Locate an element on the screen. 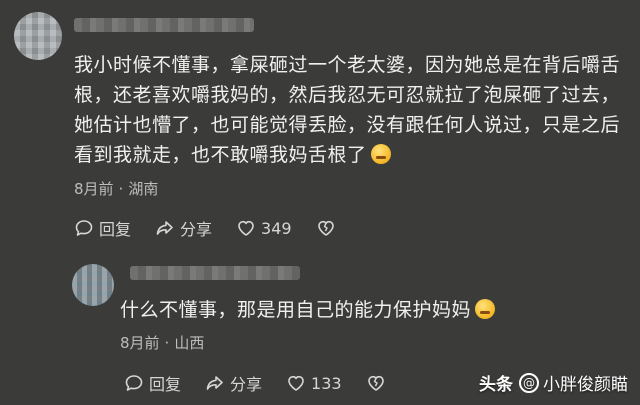 The image size is (640, 405). smirk-emoji-icon is located at coordinates (485, 309).